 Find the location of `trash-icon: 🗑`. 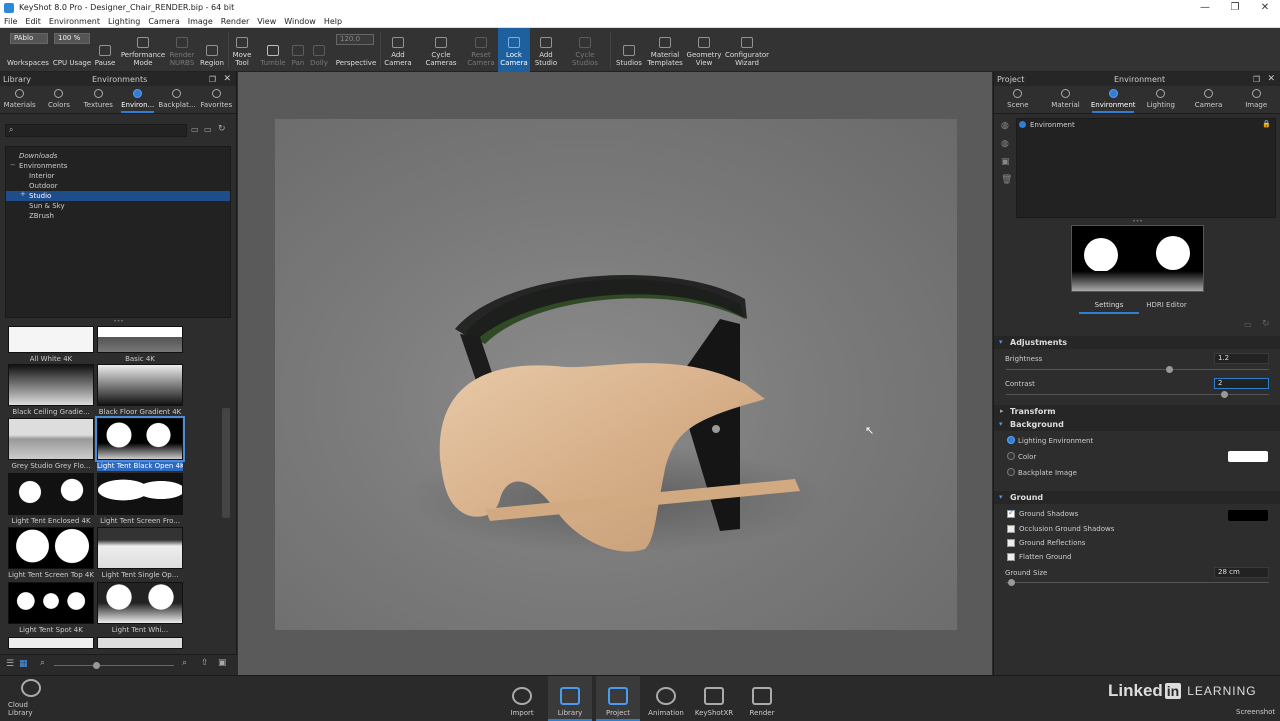

trash-icon: 🗑 is located at coordinates (1006, 180).